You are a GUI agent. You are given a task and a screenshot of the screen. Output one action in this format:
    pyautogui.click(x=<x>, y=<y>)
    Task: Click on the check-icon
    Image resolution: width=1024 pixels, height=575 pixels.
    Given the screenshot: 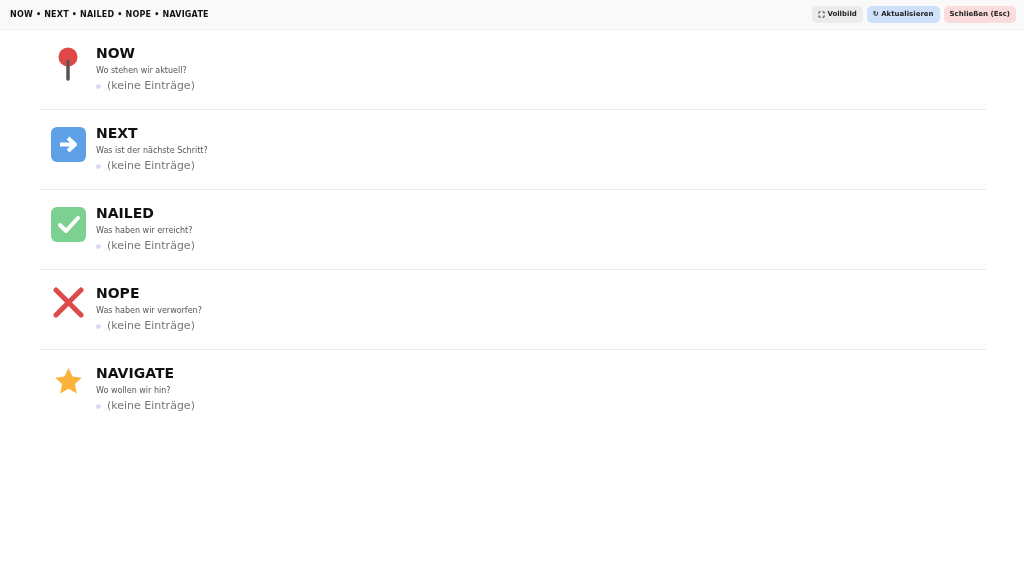 What is the action you would take?
    pyautogui.click(x=68, y=224)
    